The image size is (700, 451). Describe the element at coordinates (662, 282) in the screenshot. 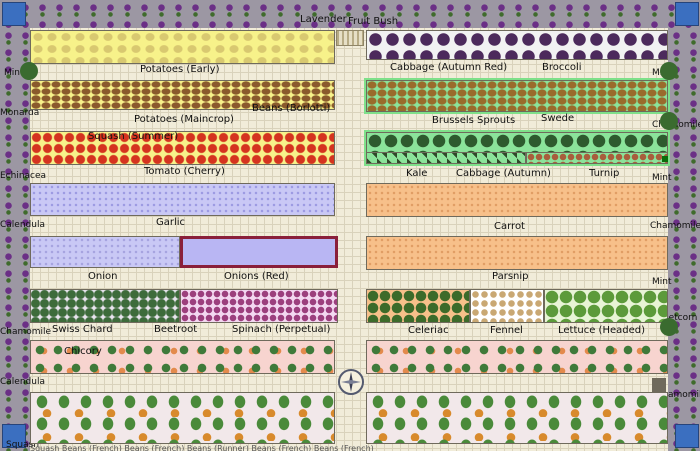

I see `right-label-mint-3: Mint` at that location.